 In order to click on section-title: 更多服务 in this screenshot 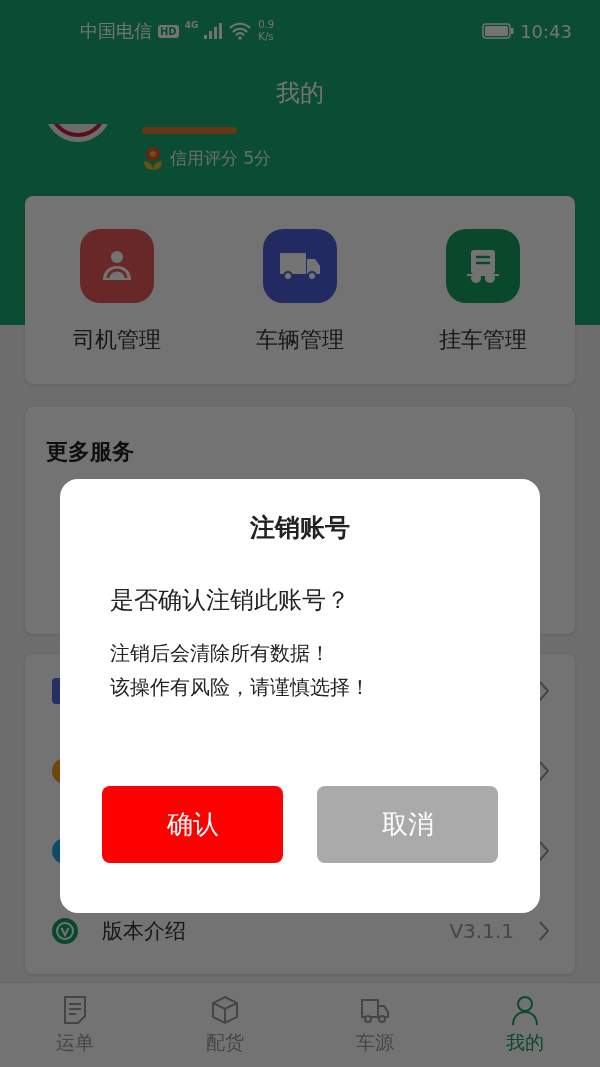, I will do `click(90, 452)`.